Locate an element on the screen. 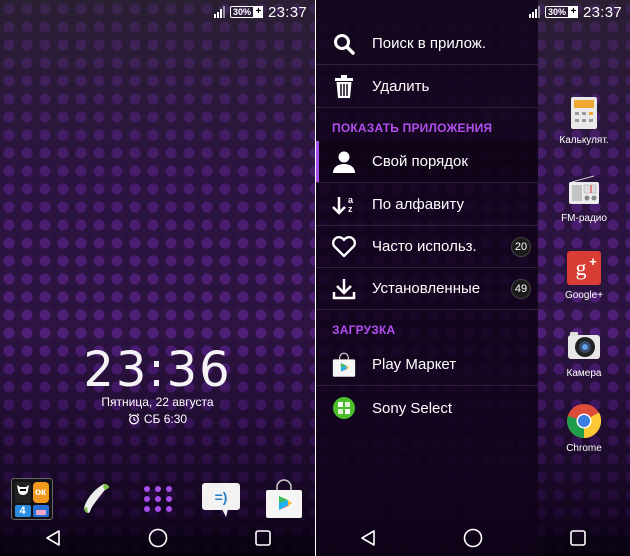  menu-item-label: Установленные is located at coordinates (426, 288).